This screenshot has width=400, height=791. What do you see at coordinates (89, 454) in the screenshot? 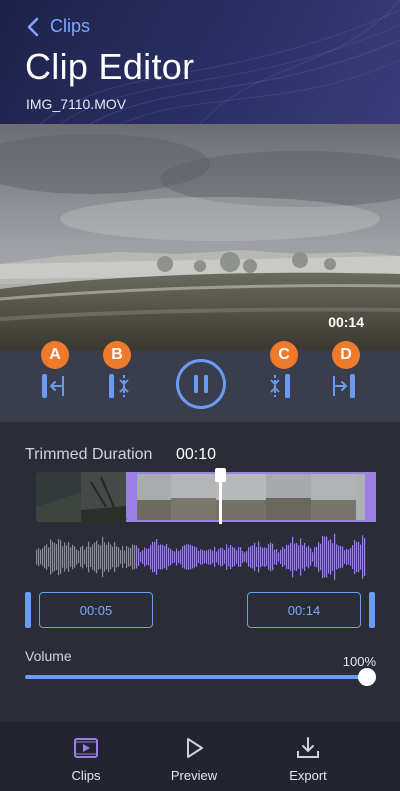
I see `trimmed-duration-label: Trimmed Duration` at bounding box center [89, 454].